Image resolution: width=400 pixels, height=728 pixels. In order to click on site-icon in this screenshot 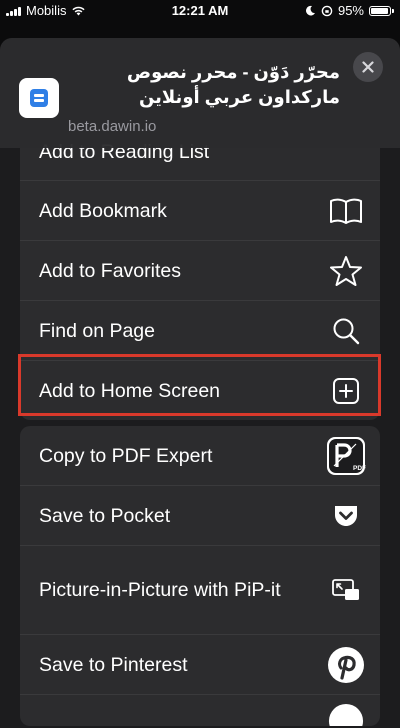, I will do `click(39, 98)`.